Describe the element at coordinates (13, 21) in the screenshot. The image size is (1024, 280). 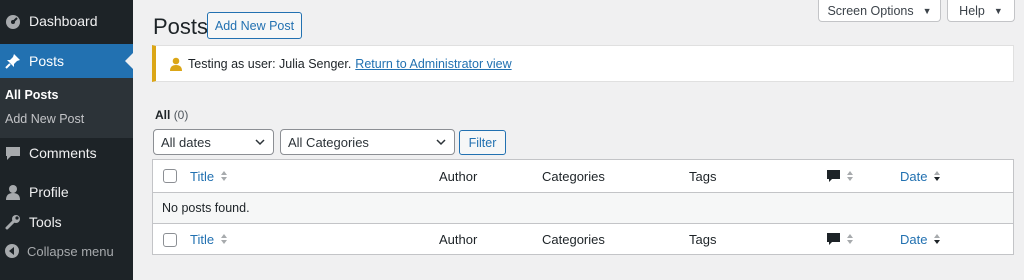
I see `dashboard-icon` at that location.